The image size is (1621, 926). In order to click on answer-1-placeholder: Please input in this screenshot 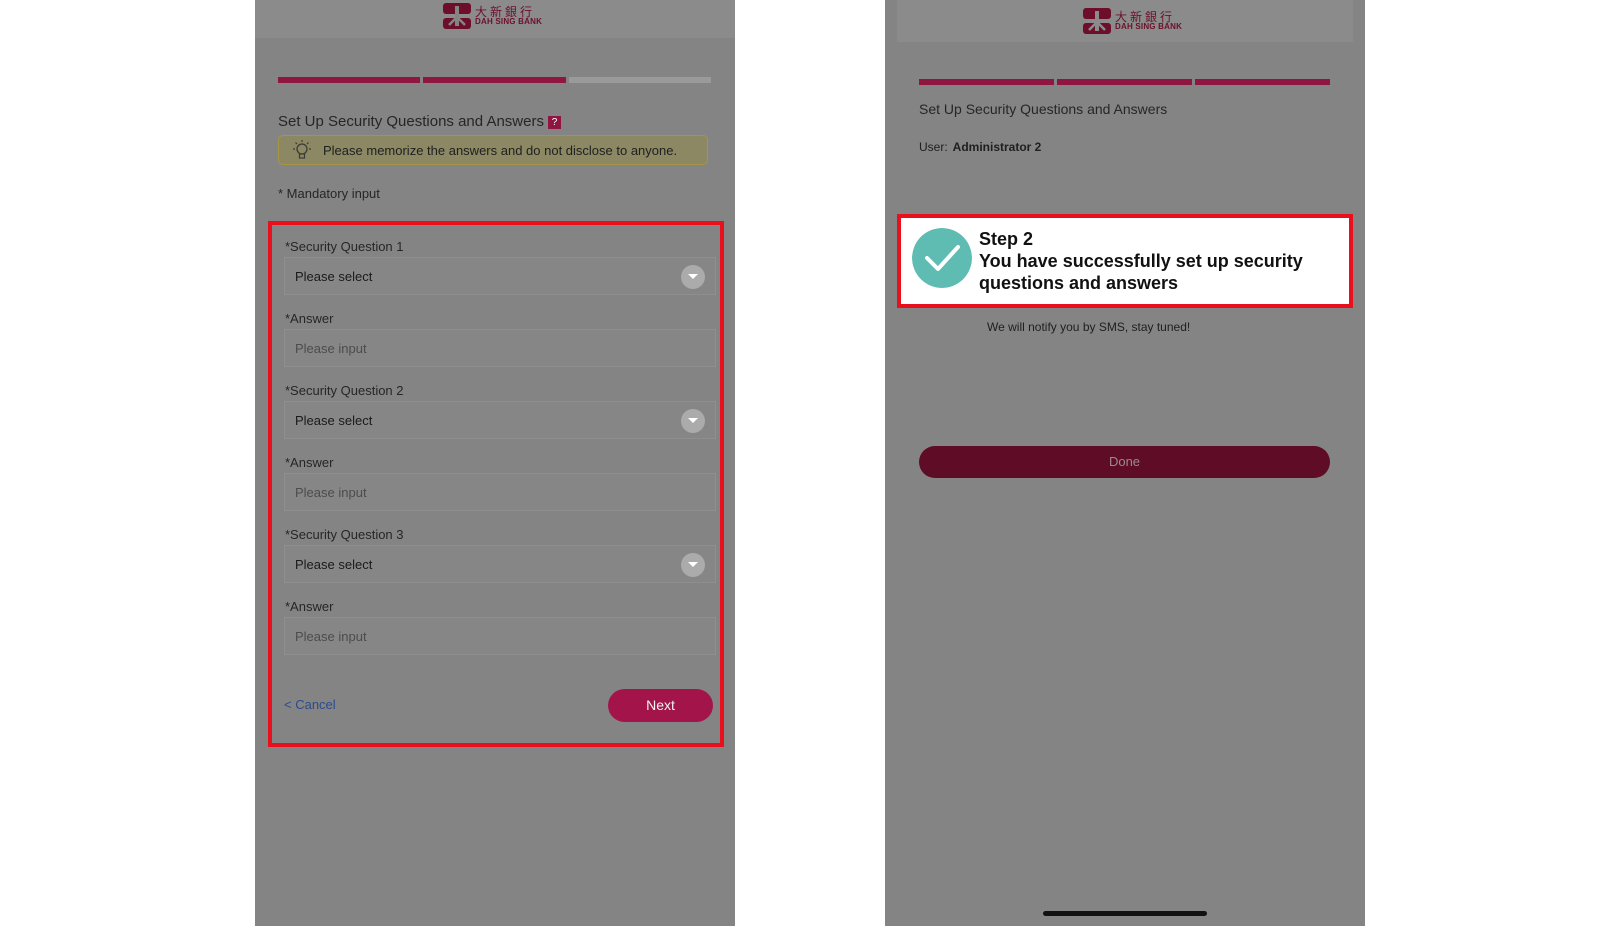, I will do `click(331, 348)`.